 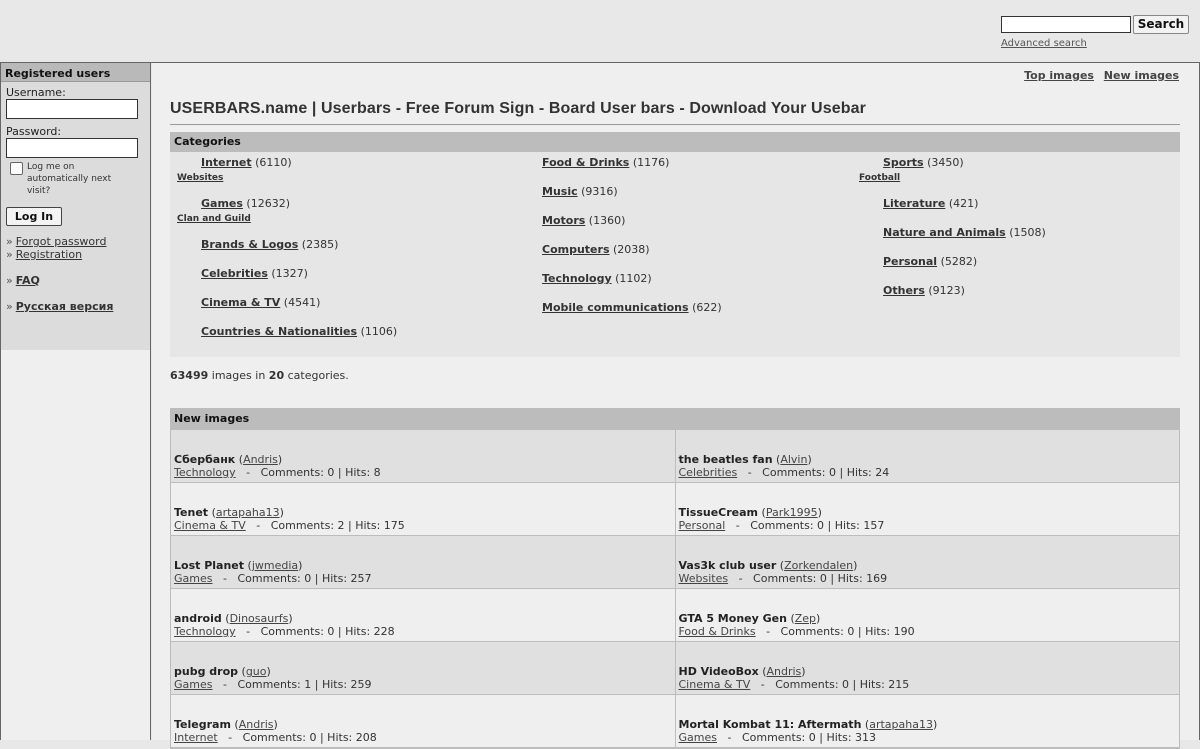 I want to click on hits-count: Hits: 215, so click(x=884, y=684).